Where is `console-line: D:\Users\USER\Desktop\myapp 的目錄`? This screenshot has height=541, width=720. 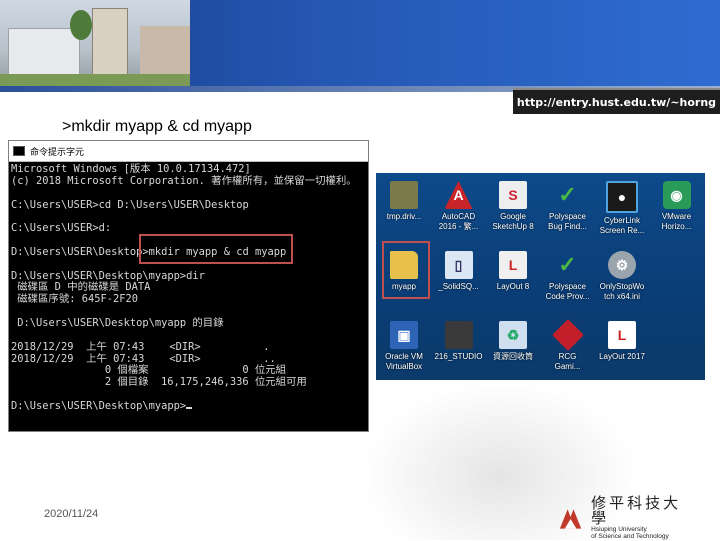
console-line: D:\Users\USER\Desktop\myapp 的目錄 is located at coordinates (117, 322).